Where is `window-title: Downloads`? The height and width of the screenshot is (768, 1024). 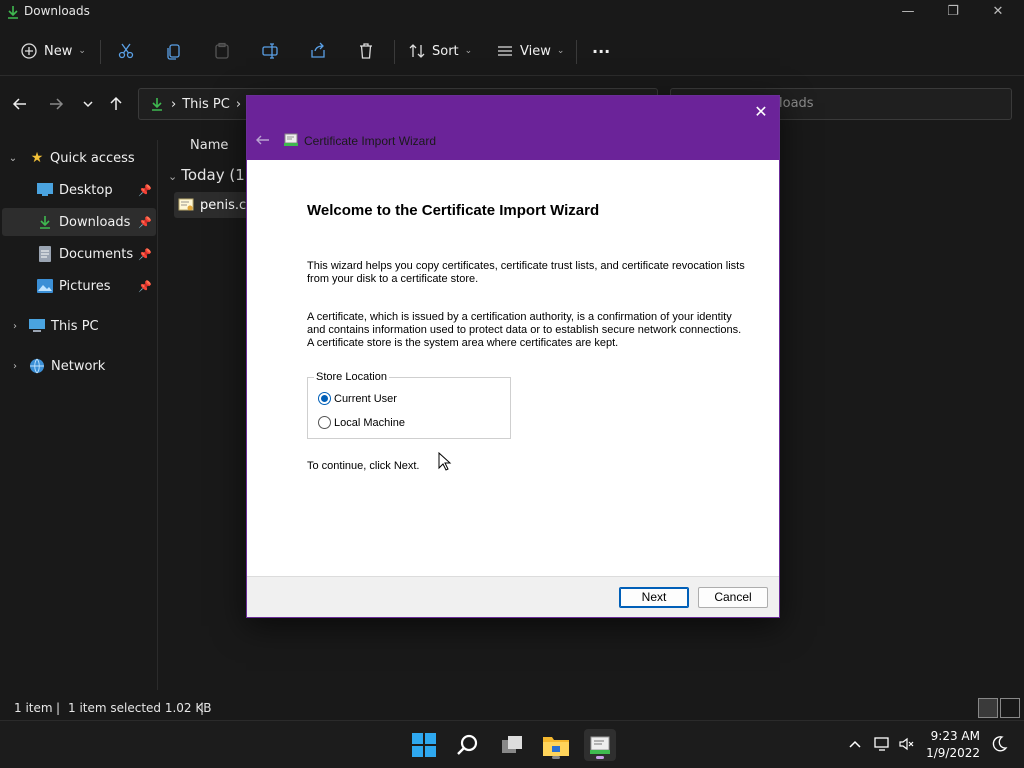
window-title: Downloads is located at coordinates (57, 11).